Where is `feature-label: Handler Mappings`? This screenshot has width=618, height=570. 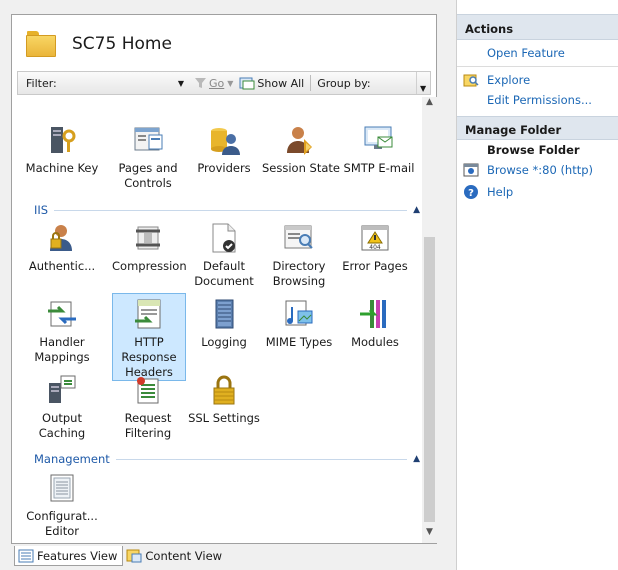
feature-label: Handler Mappings is located at coordinates (62, 349).